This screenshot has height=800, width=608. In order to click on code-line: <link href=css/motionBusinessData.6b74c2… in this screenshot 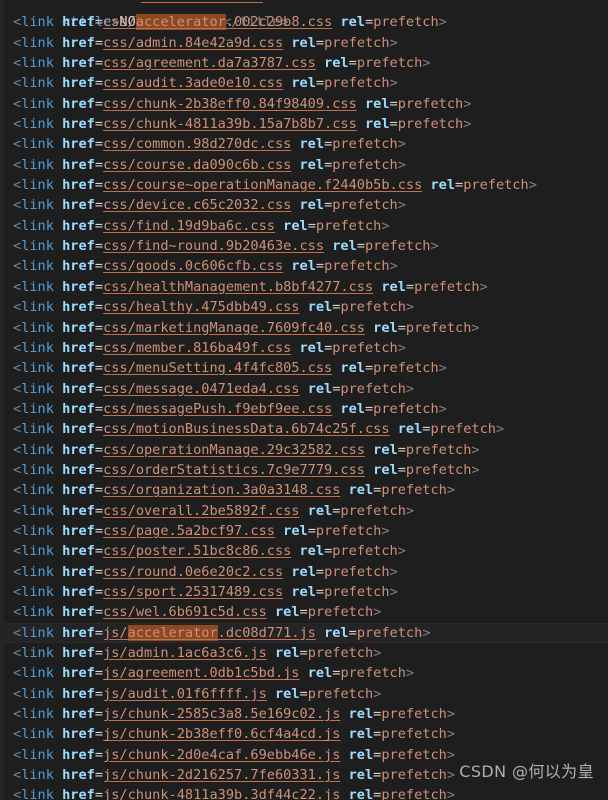, I will do `click(304, 429)`.